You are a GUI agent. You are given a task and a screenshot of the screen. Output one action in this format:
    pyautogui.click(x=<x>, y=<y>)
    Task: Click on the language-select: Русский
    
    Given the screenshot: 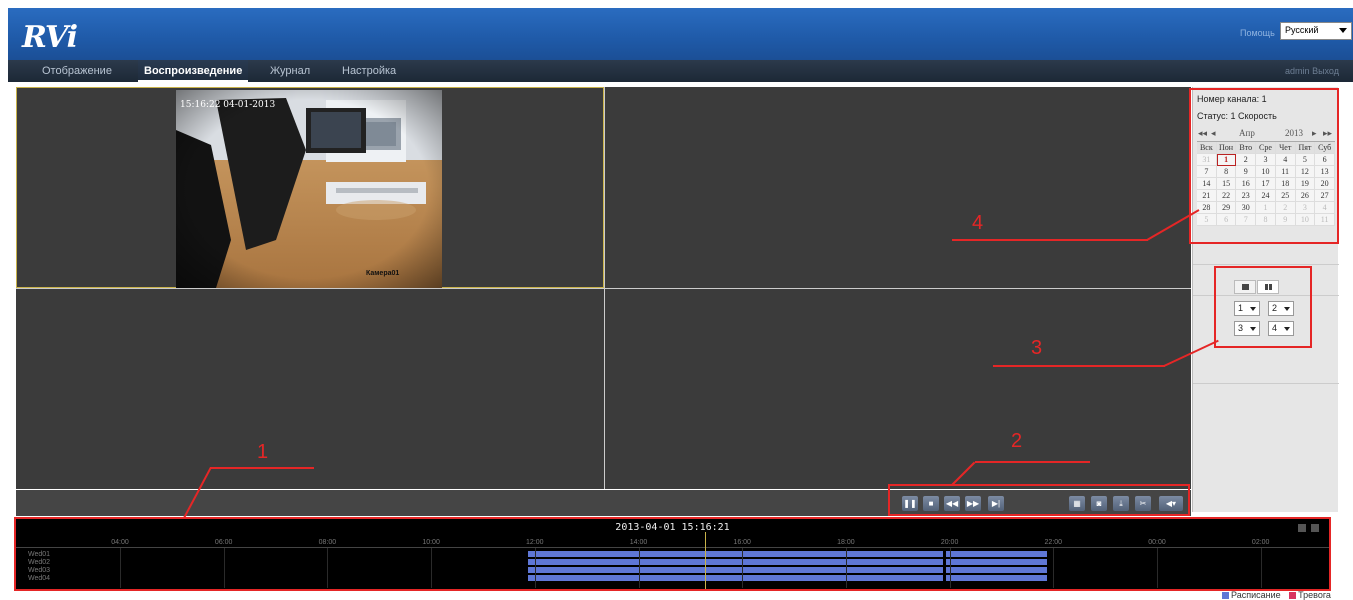 What is the action you would take?
    pyautogui.click(x=1316, y=31)
    